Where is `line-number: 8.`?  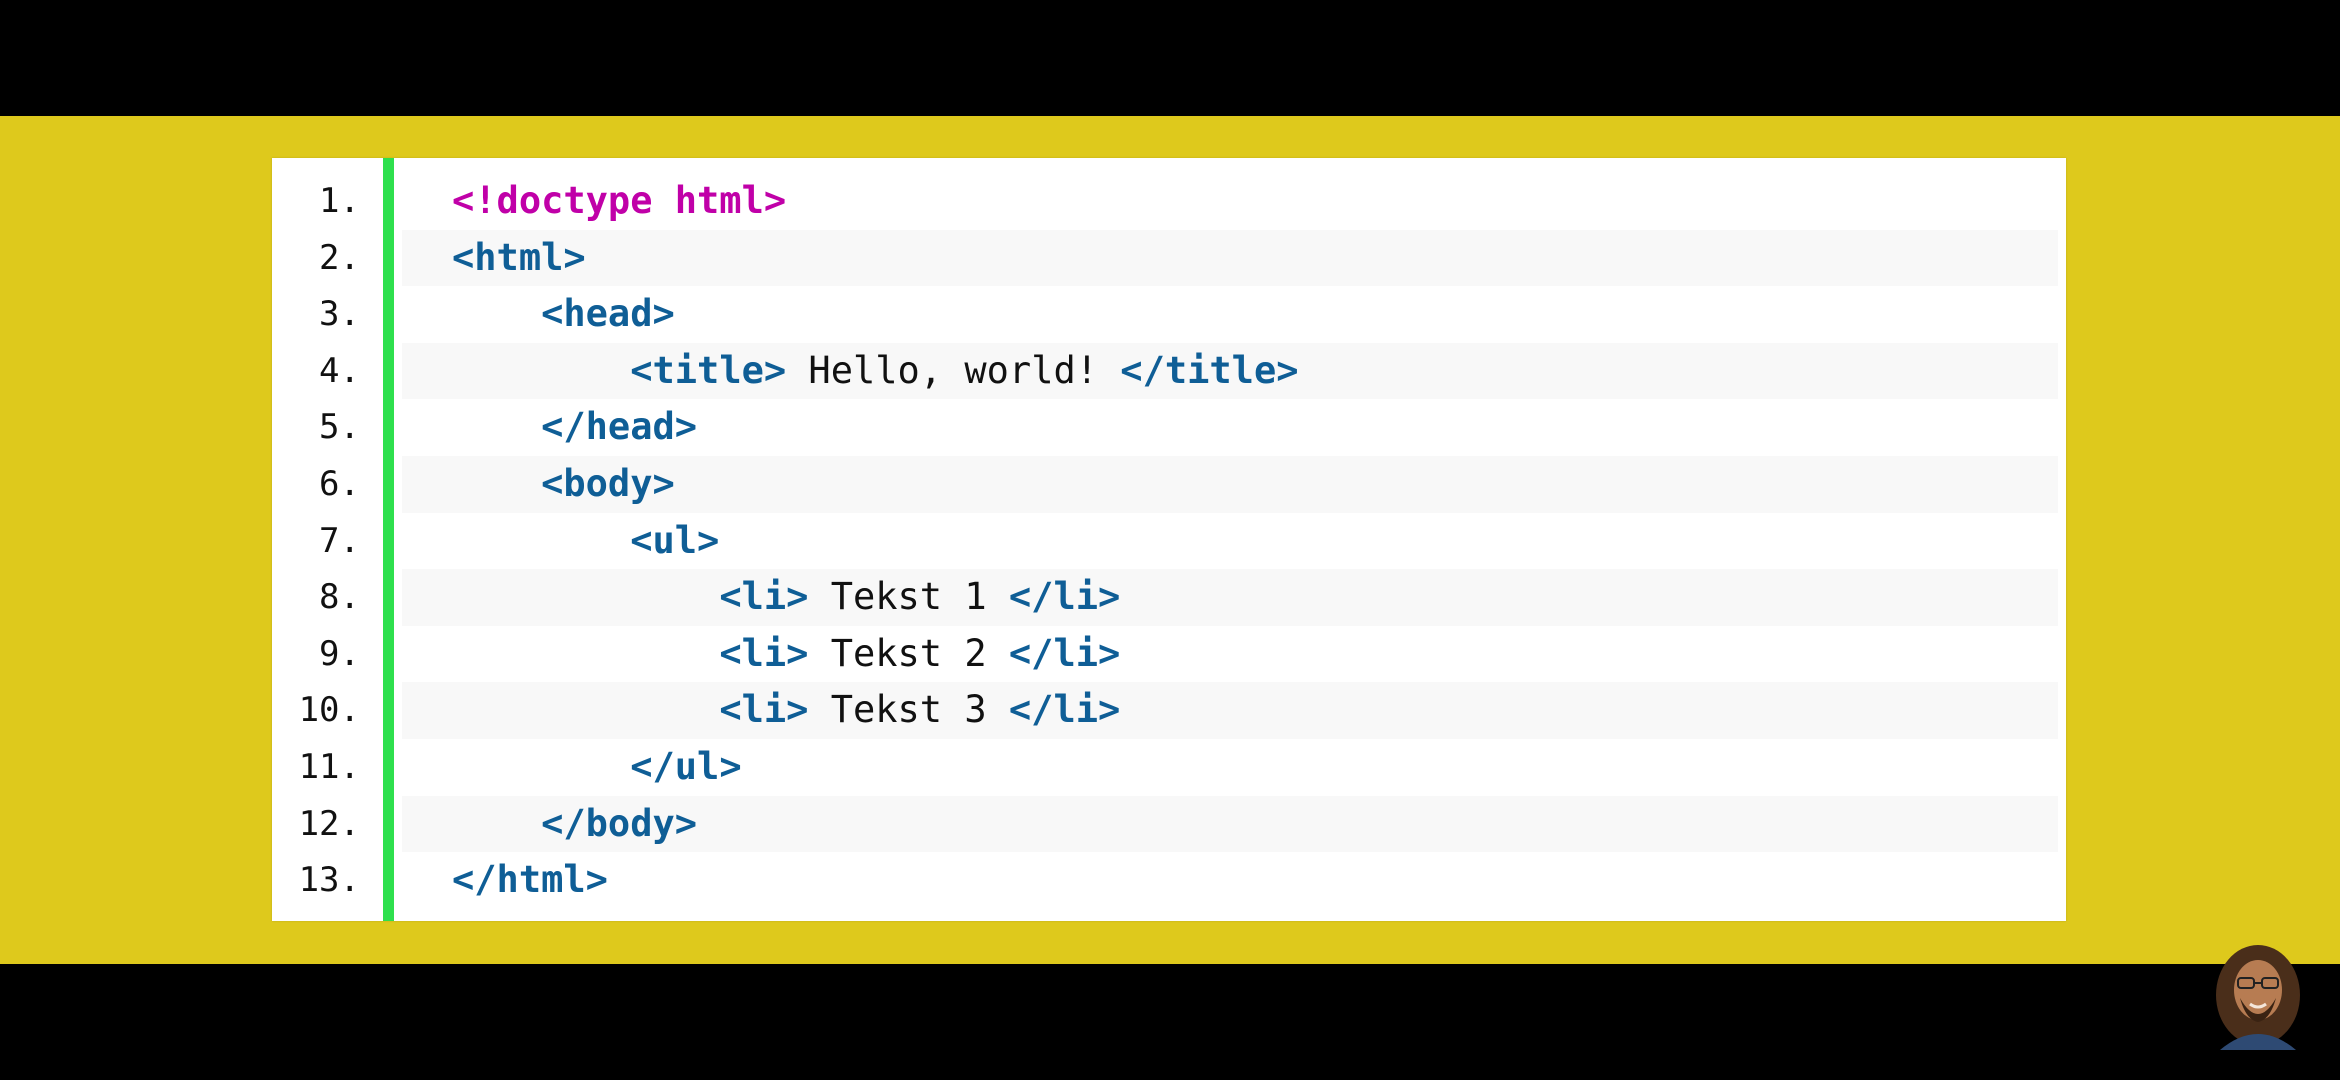
line-number: 8. is located at coordinates (339, 597).